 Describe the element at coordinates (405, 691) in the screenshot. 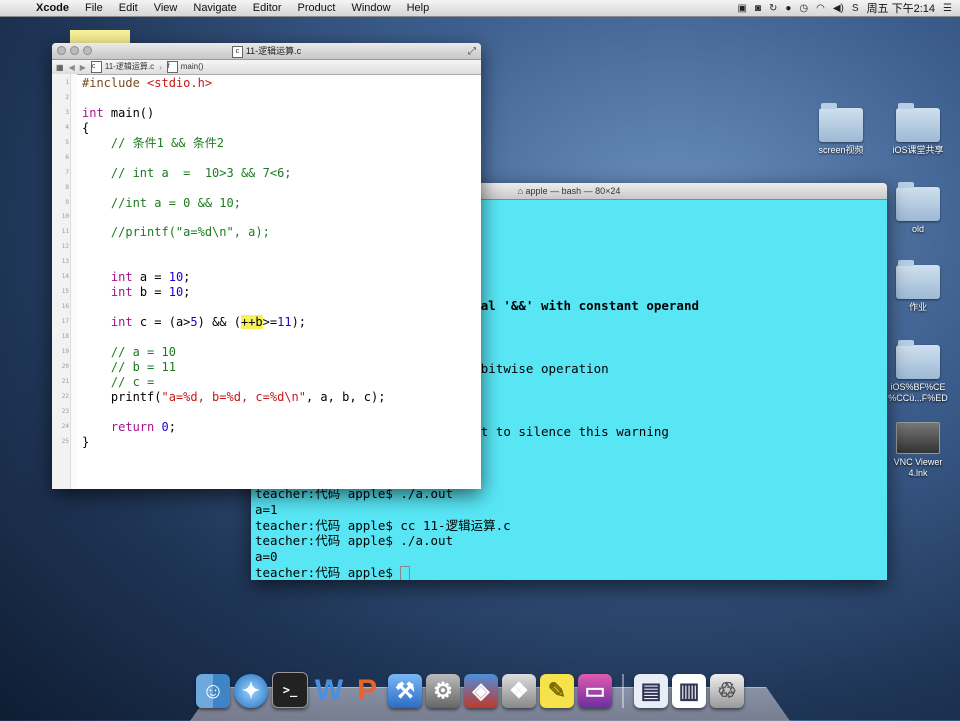

I see `xcode-icon: ⚒` at that location.